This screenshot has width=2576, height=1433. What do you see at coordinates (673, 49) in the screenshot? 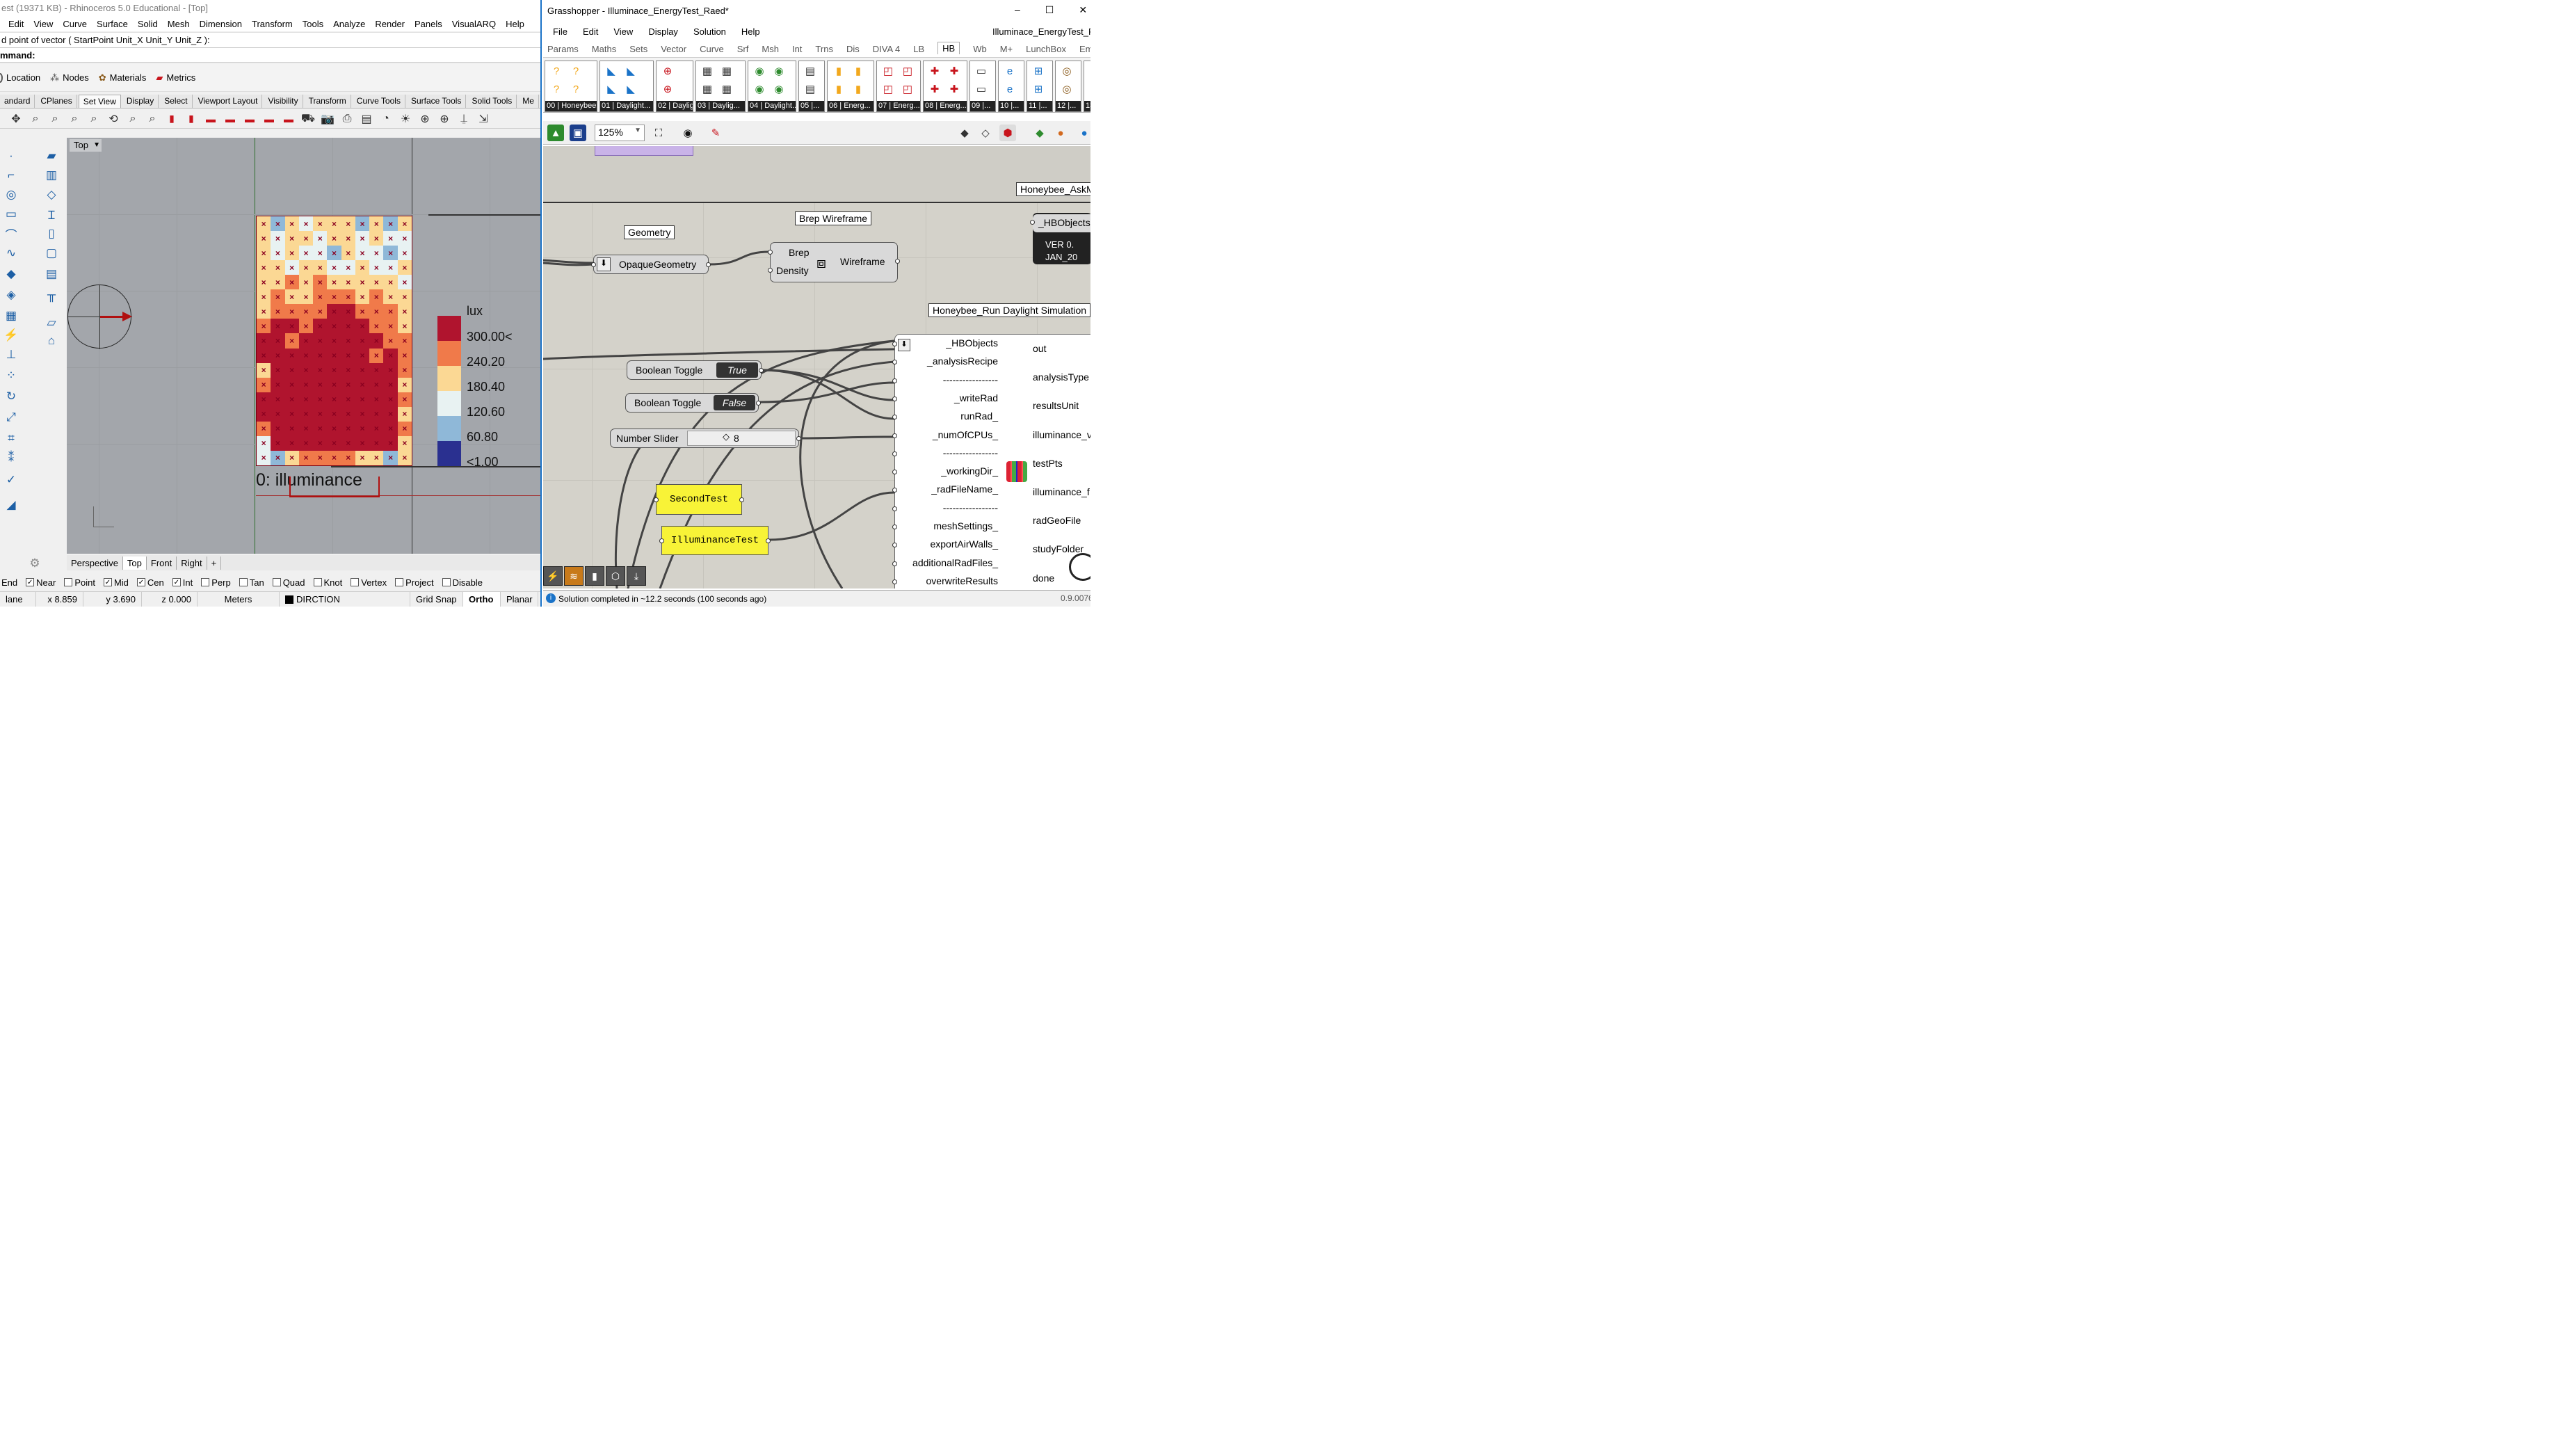
I see `gh-tab-vector: Vector` at bounding box center [673, 49].